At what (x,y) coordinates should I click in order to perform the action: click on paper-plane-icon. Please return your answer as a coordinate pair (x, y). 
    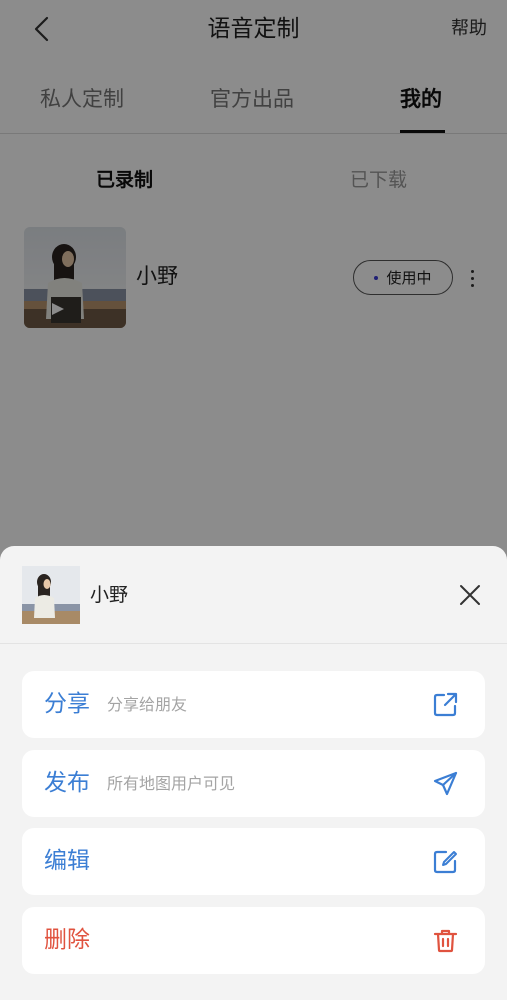
    Looking at the image, I should click on (445, 783).